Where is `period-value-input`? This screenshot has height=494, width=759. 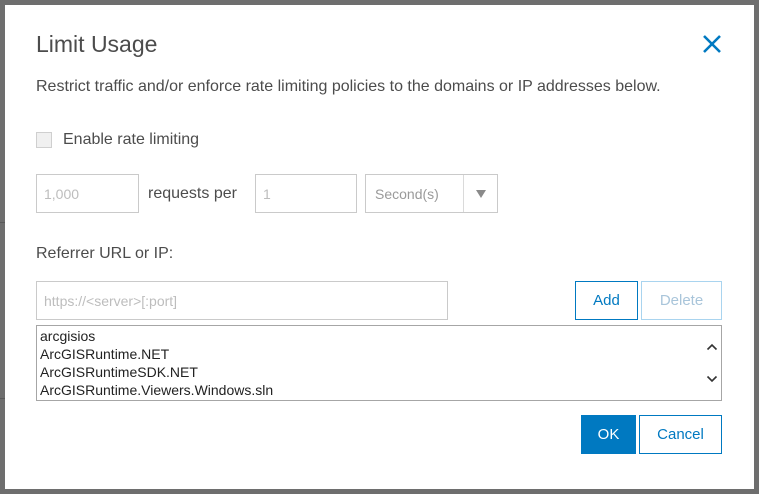
period-value-input is located at coordinates (306, 193).